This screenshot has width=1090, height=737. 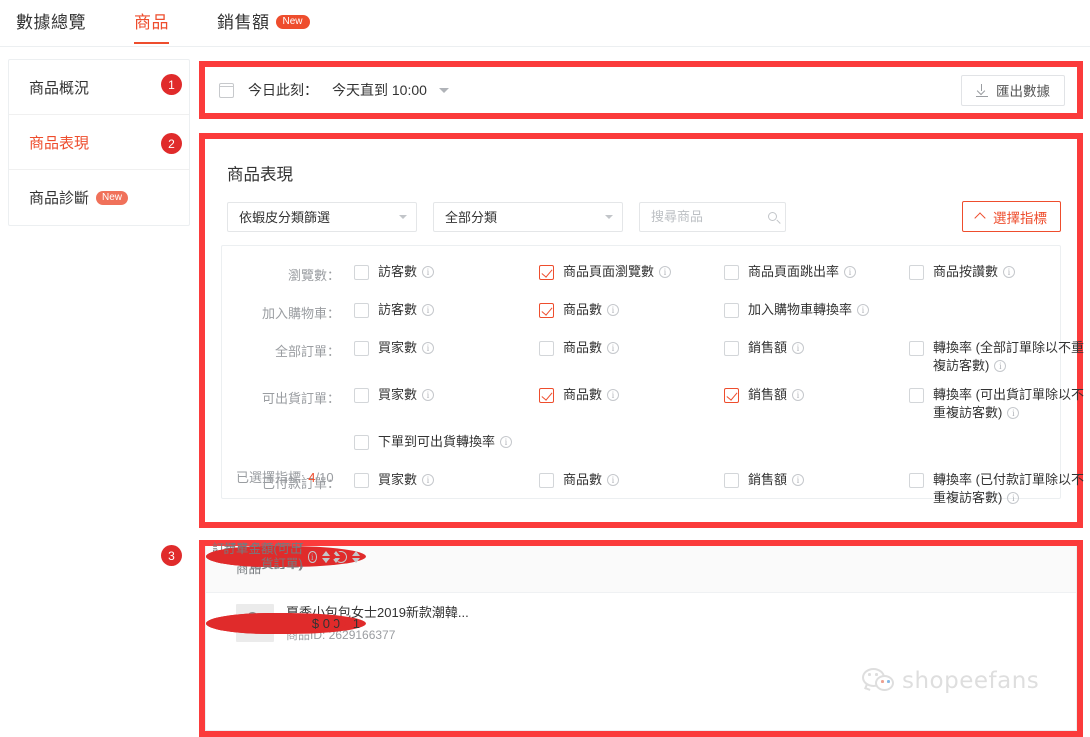 What do you see at coordinates (641, 623) in the screenshot?
I see `table-row: 夏季小包包女士2019新款潮韓...商品ID: 2629166377100$ 0` at bounding box center [641, 623].